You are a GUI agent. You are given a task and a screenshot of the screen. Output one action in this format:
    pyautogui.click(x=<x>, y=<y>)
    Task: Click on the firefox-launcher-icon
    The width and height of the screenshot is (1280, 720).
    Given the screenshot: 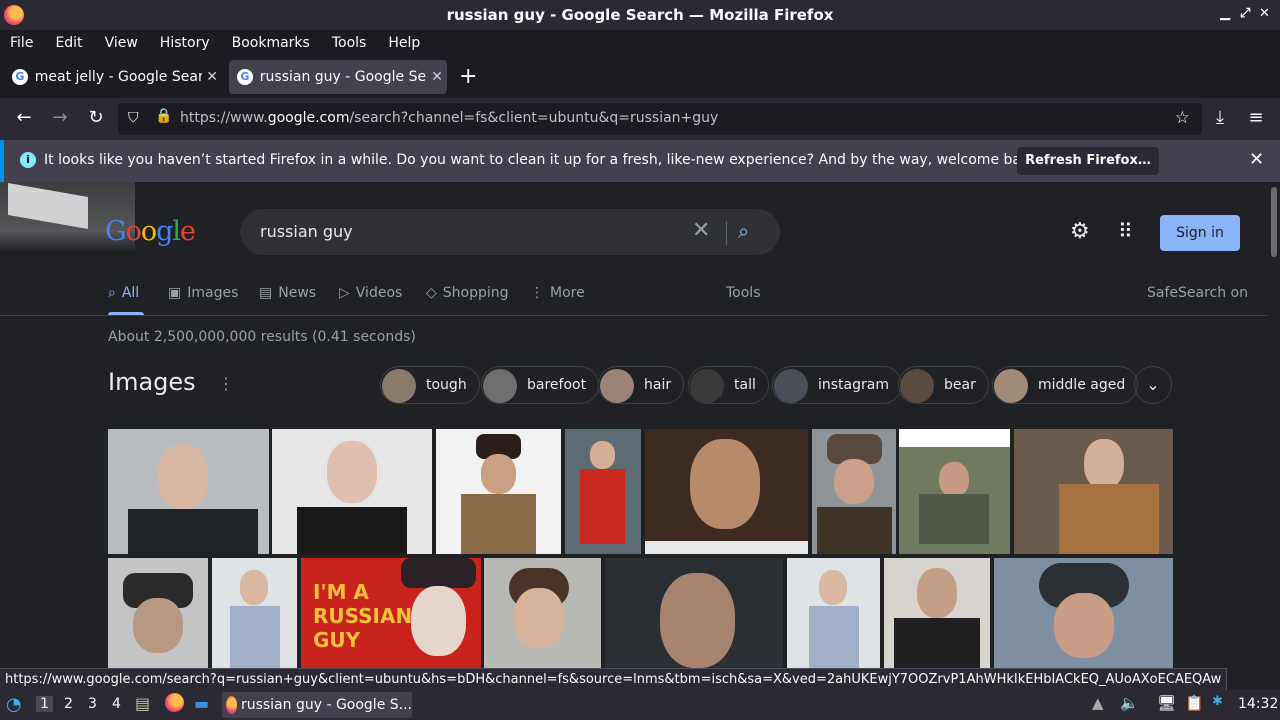 What is the action you would take?
    pyautogui.click(x=174, y=702)
    